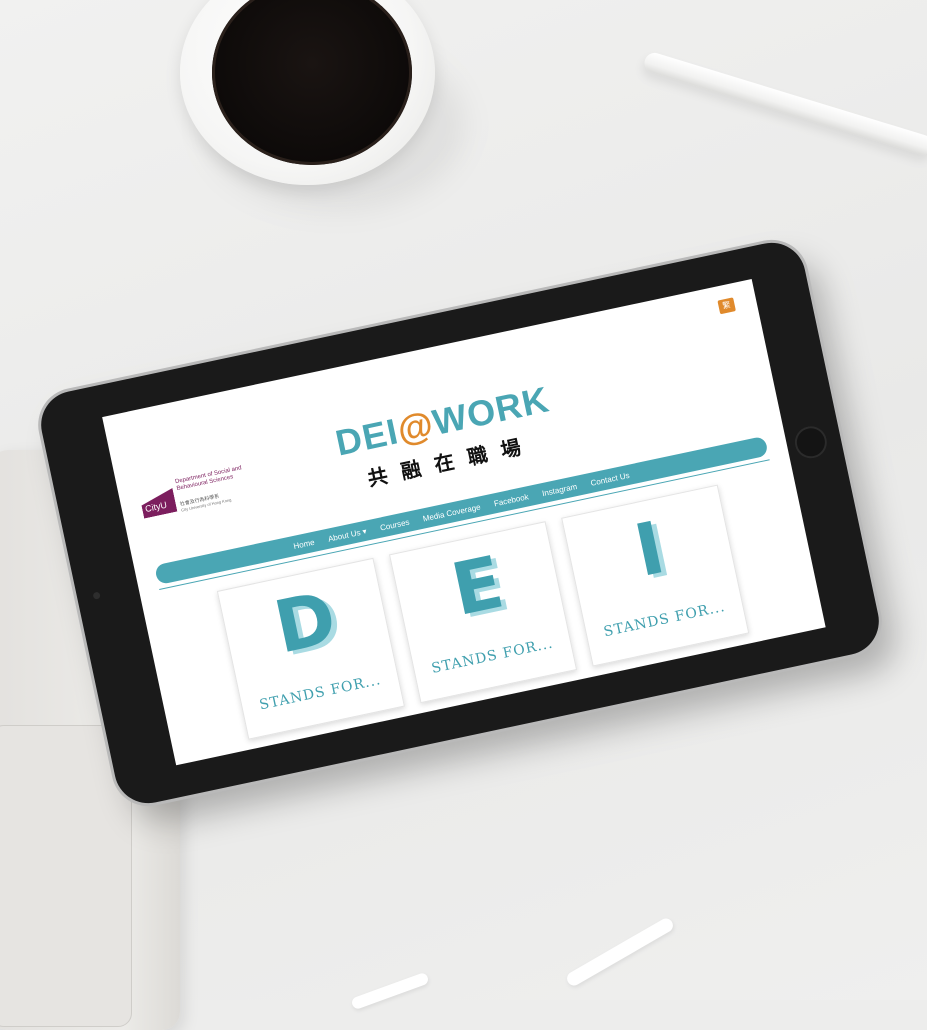 This screenshot has height=1030, width=927. What do you see at coordinates (394, 524) in the screenshot?
I see `nav-item-courses: Courses` at bounding box center [394, 524].